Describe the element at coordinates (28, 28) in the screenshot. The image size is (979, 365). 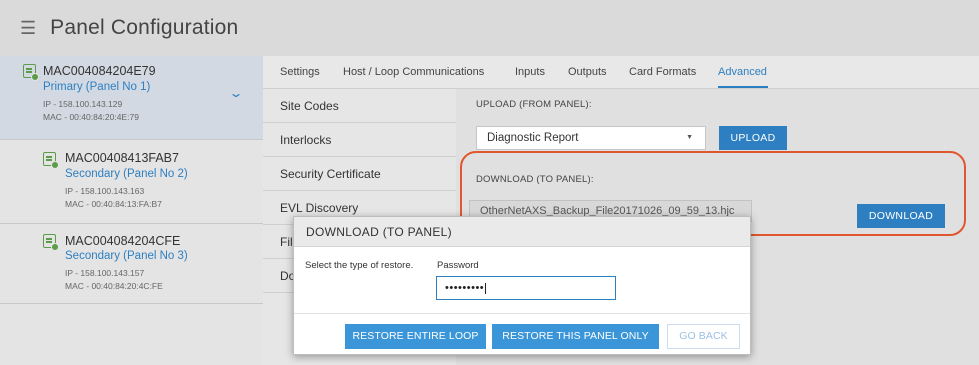
I see `hamburger-icon: ☰` at that location.